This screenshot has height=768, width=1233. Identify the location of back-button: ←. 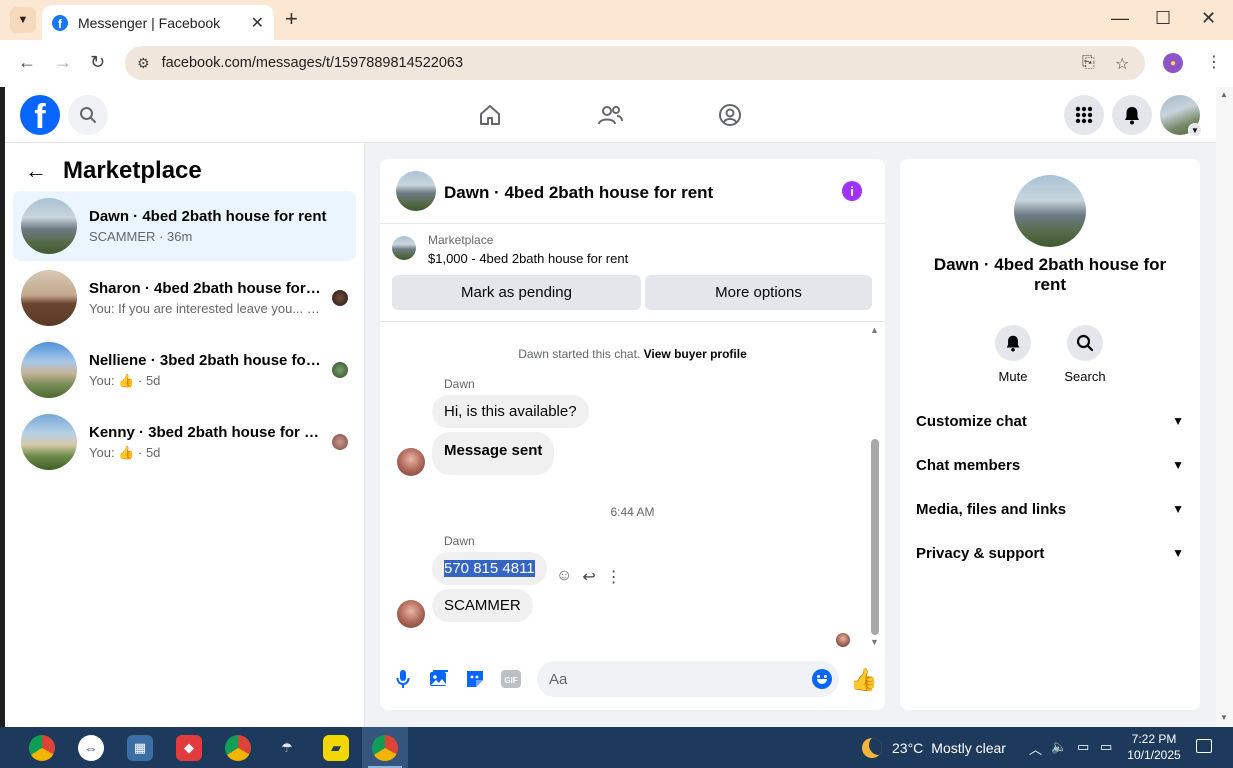
(27, 62).